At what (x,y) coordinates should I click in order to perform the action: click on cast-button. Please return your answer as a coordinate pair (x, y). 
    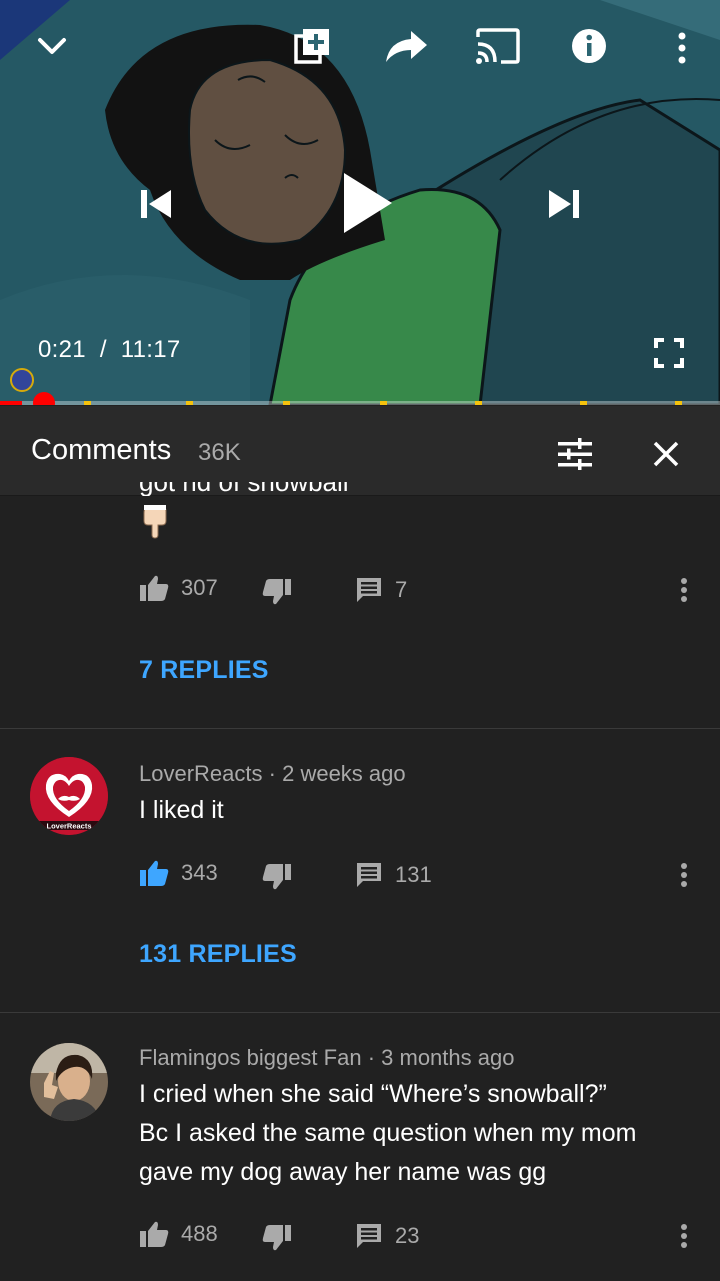
    Looking at the image, I should click on (498, 46).